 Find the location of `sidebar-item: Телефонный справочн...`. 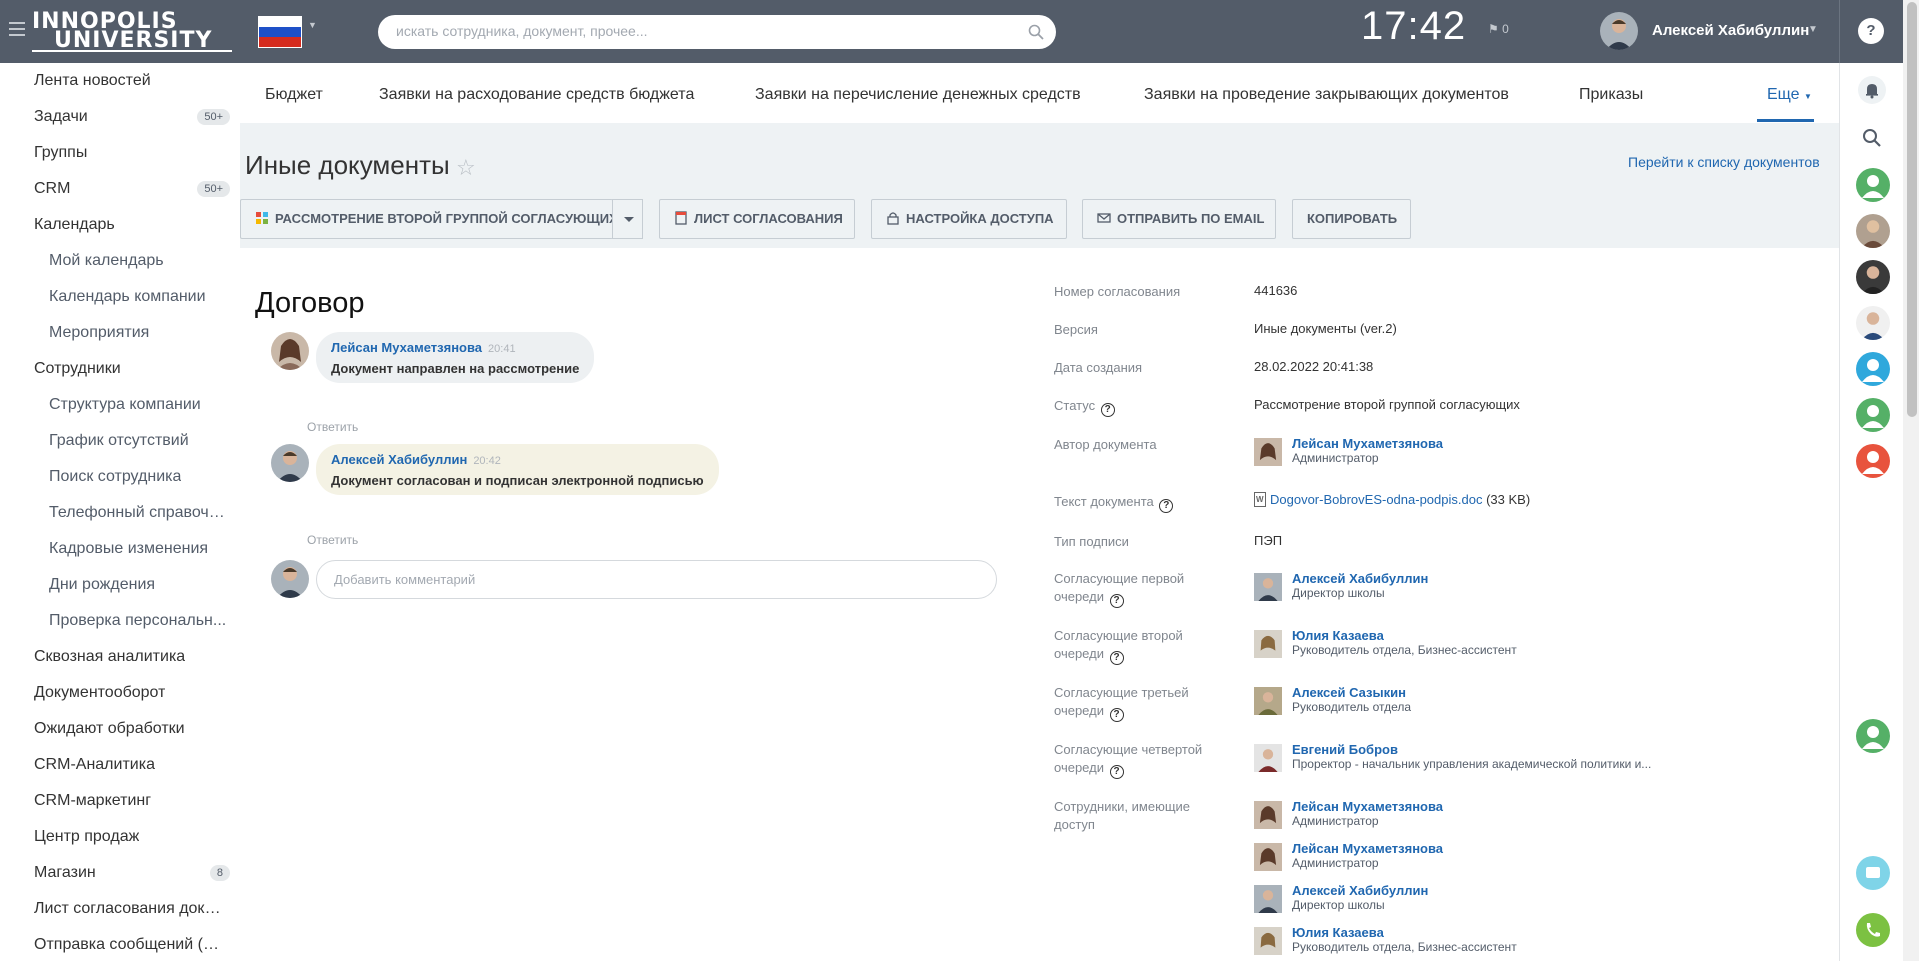

sidebar-item: Телефонный справочн... is located at coordinates (120, 513).